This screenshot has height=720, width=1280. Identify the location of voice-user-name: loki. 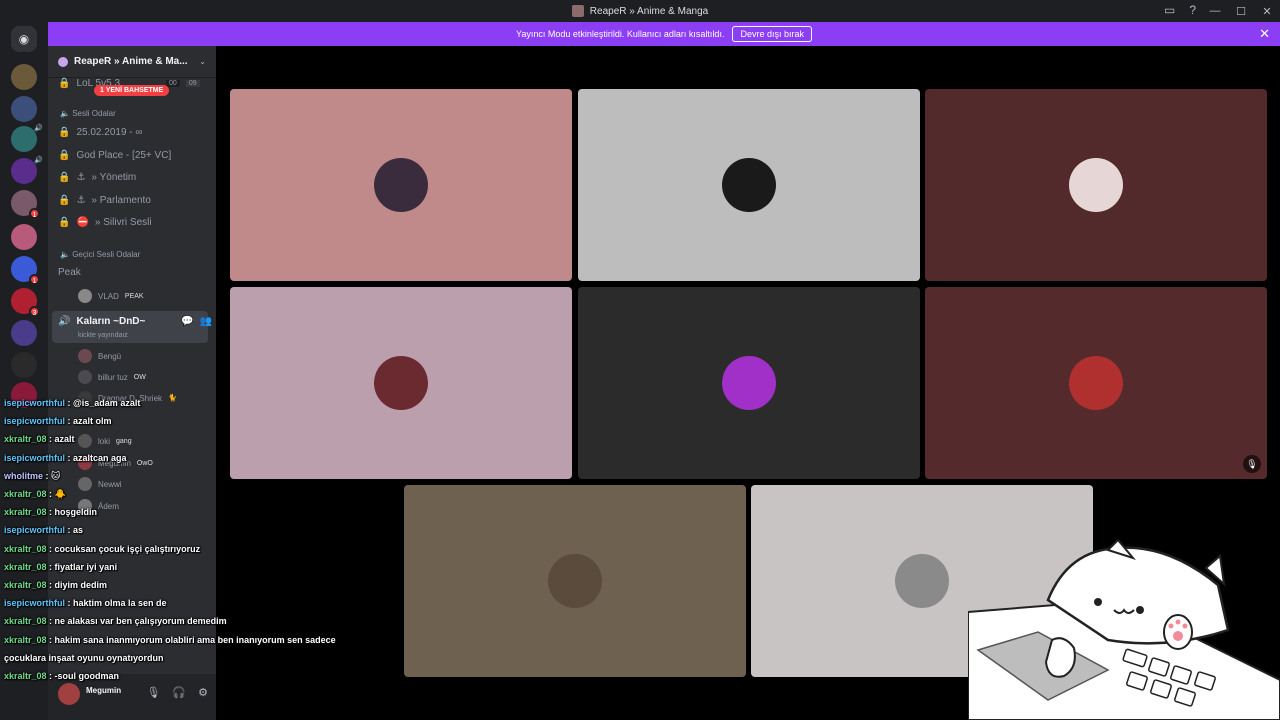
(104, 441).